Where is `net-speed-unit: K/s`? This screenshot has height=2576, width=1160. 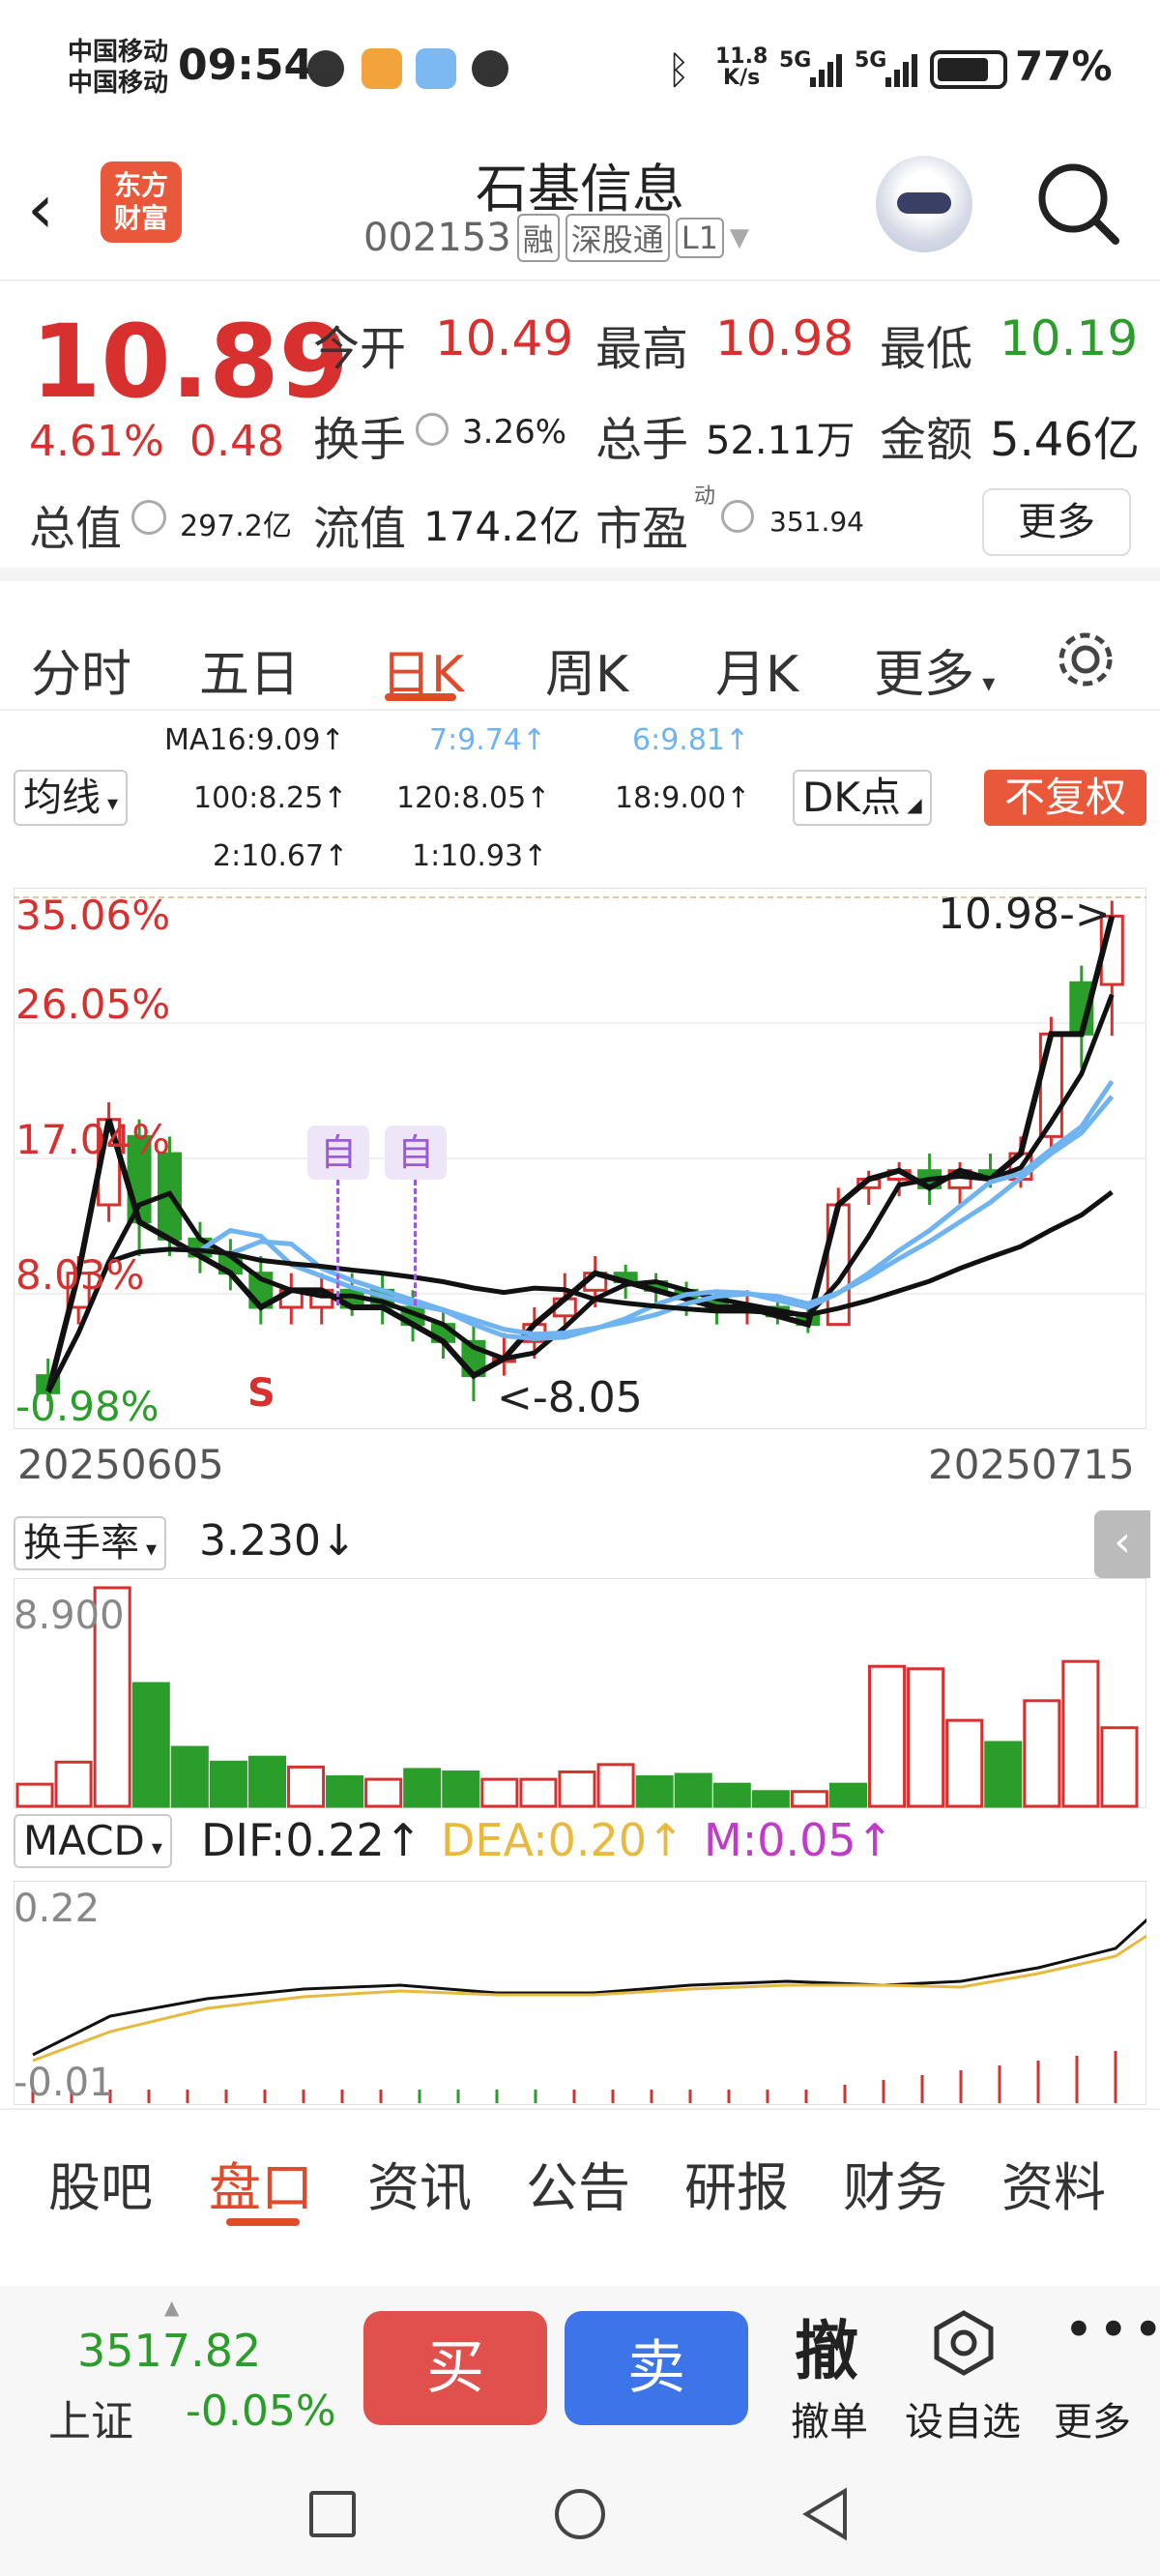 net-speed-unit: K/s is located at coordinates (742, 78).